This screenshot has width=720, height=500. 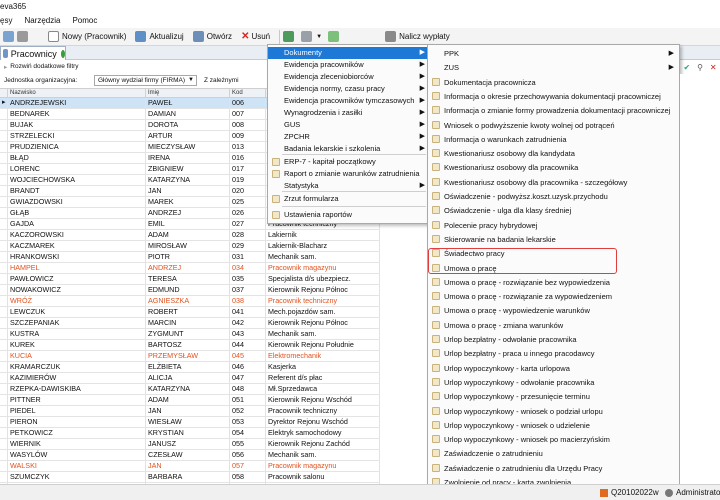 I want to click on close-icon: ✕, so click(x=713, y=67).